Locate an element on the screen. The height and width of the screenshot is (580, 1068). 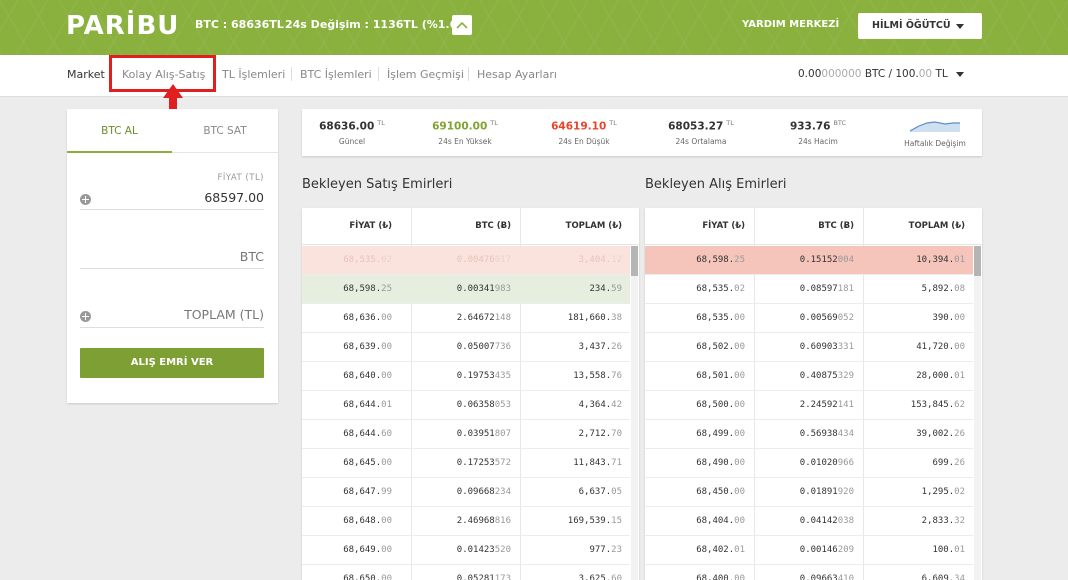
table-row: 68,500.00 2.24592141 153,845.62 is located at coordinates (809, 405).